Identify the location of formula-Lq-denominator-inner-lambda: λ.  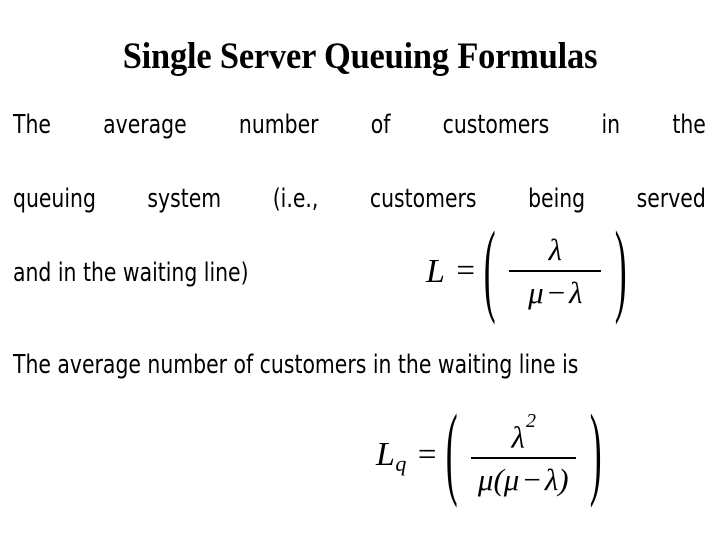
(551, 480).